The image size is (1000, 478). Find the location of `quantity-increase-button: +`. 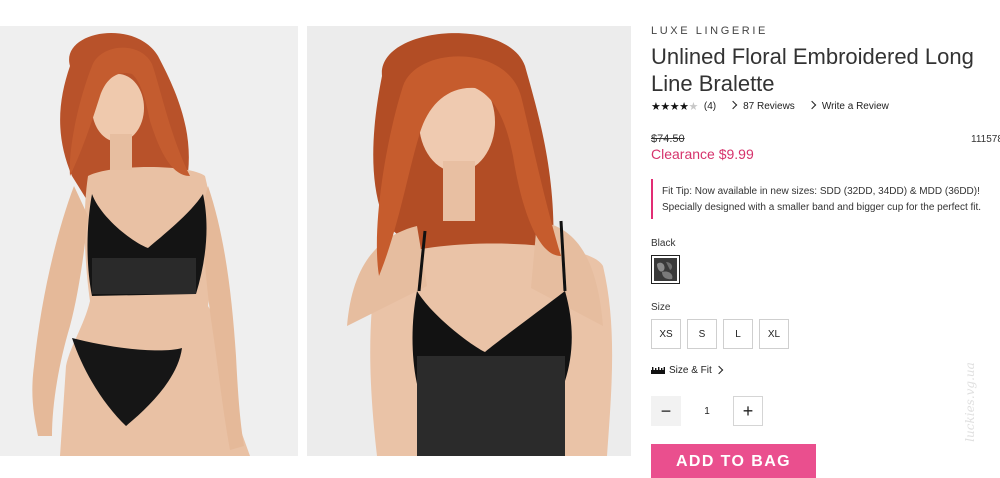

quantity-increase-button: + is located at coordinates (748, 411).